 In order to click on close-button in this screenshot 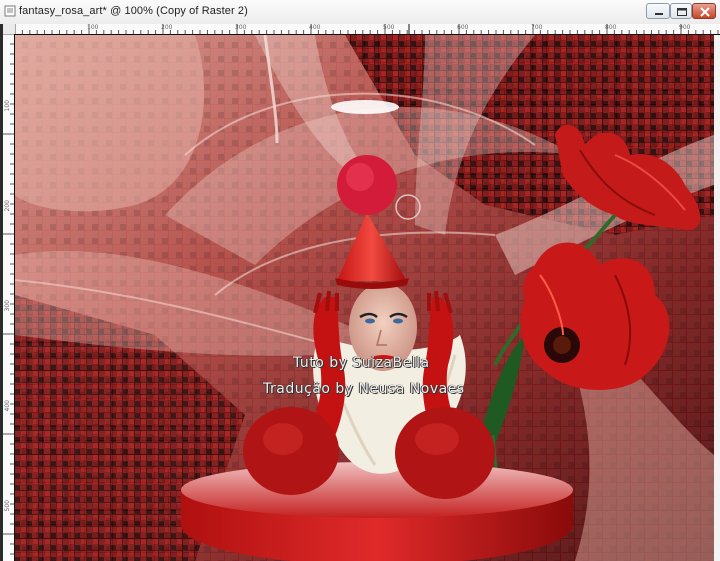, I will do `click(704, 11)`.